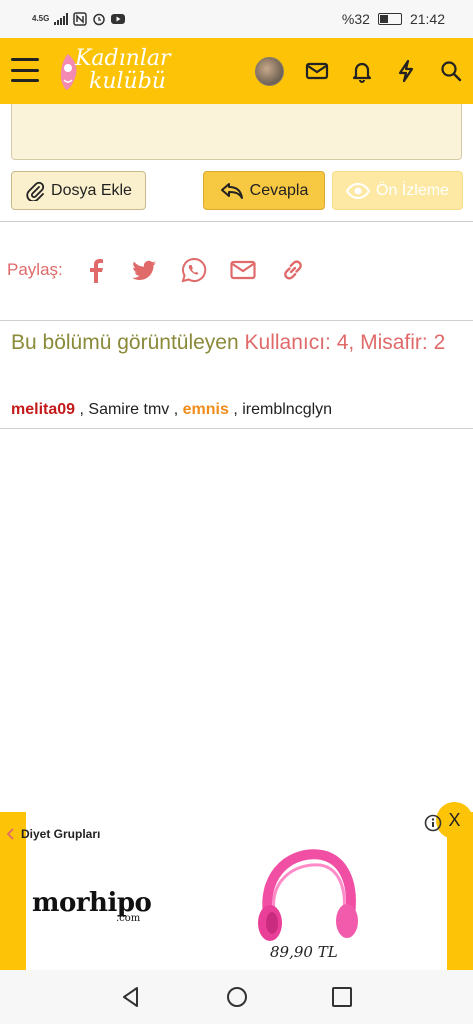 The width and height of the screenshot is (473, 1024). I want to click on ad-breadcrumb-label: Diyet Grupları, so click(61, 834).